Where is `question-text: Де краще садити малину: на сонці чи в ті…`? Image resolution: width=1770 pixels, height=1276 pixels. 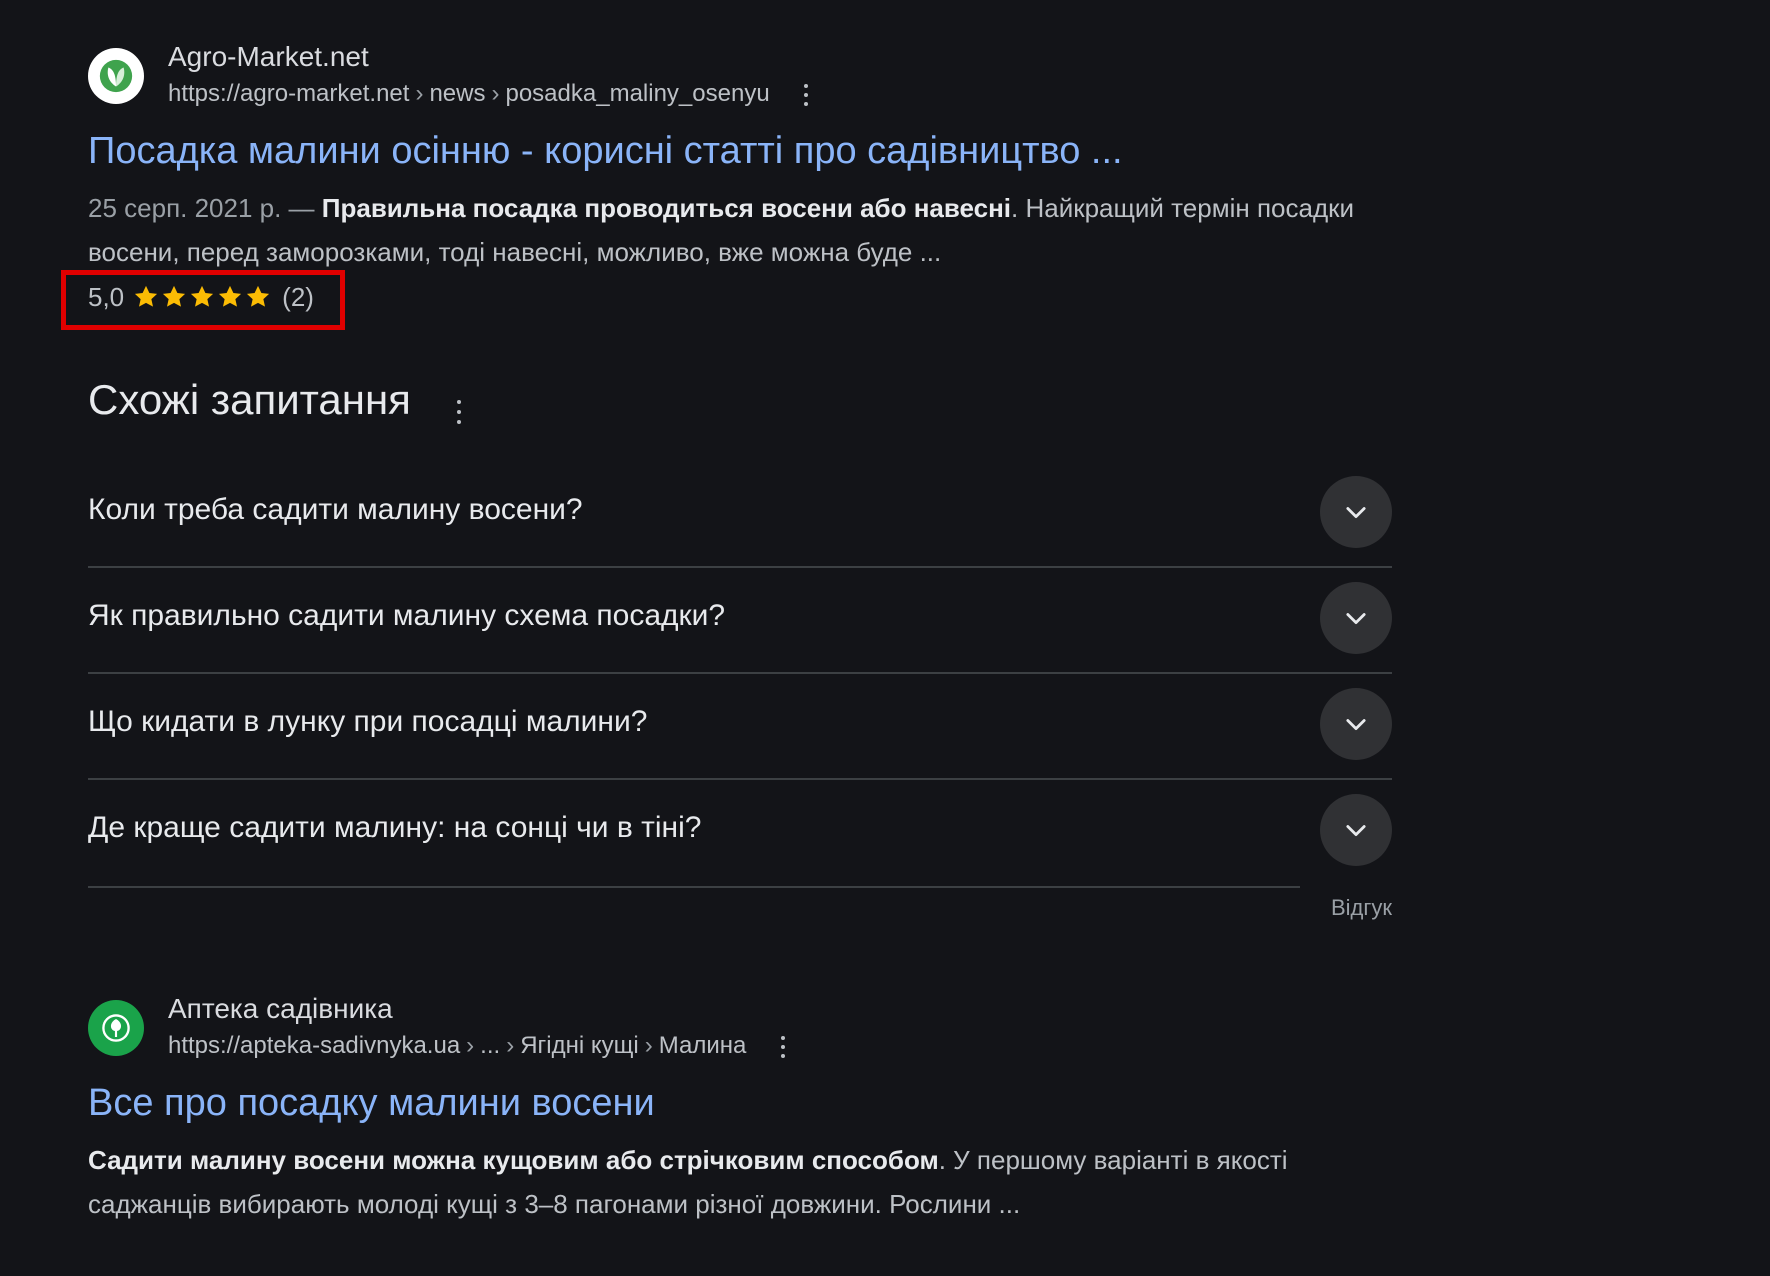
question-text: Де краще садити малину: на сонці чи в ті… is located at coordinates (395, 827).